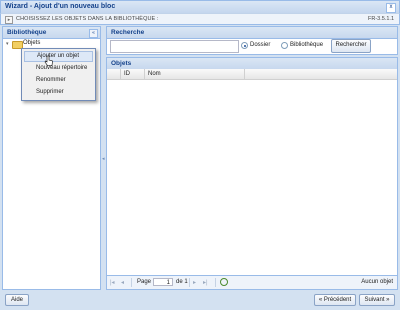 The image size is (400, 310). What do you see at coordinates (122, 282) in the screenshot?
I see `prev-page-icon: ◂` at bounding box center [122, 282].